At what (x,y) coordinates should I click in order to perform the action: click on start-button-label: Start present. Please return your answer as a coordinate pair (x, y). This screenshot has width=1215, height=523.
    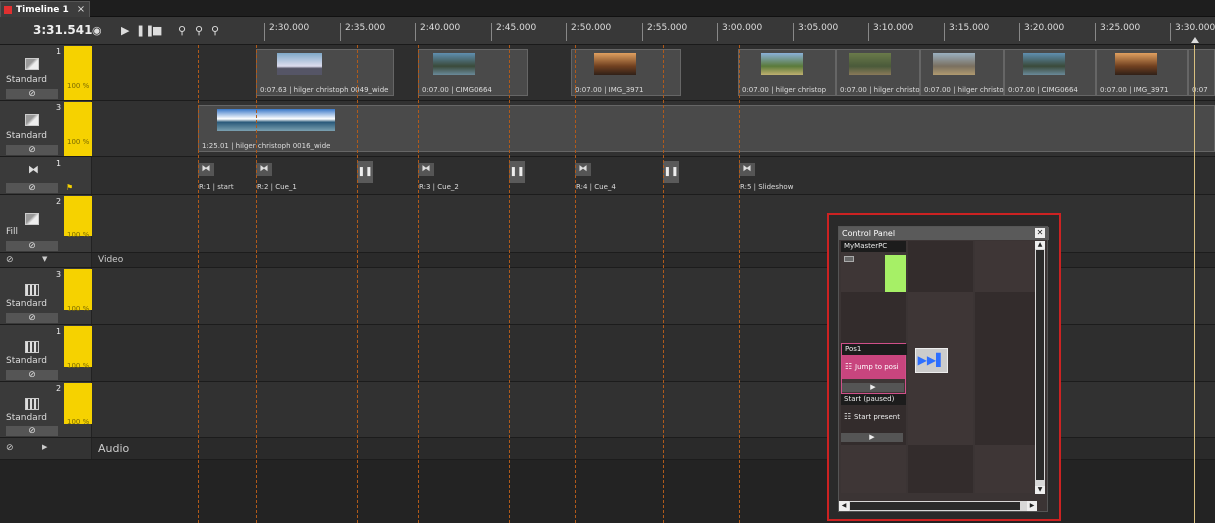
    Looking at the image, I should click on (877, 417).